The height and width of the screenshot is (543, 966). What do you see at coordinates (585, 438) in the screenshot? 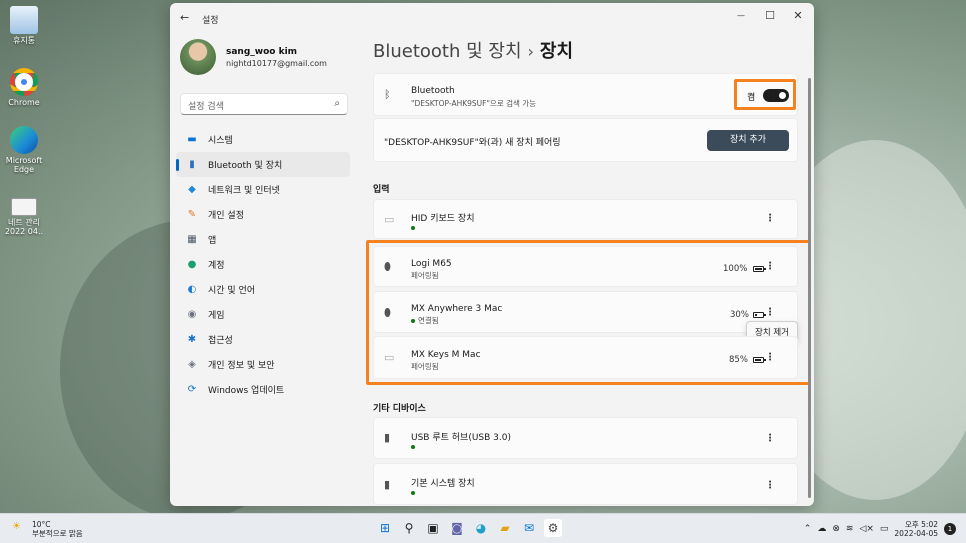
I see `device-row: ▮ USB 루트 허브(USB 3.0) ⋮` at bounding box center [585, 438].